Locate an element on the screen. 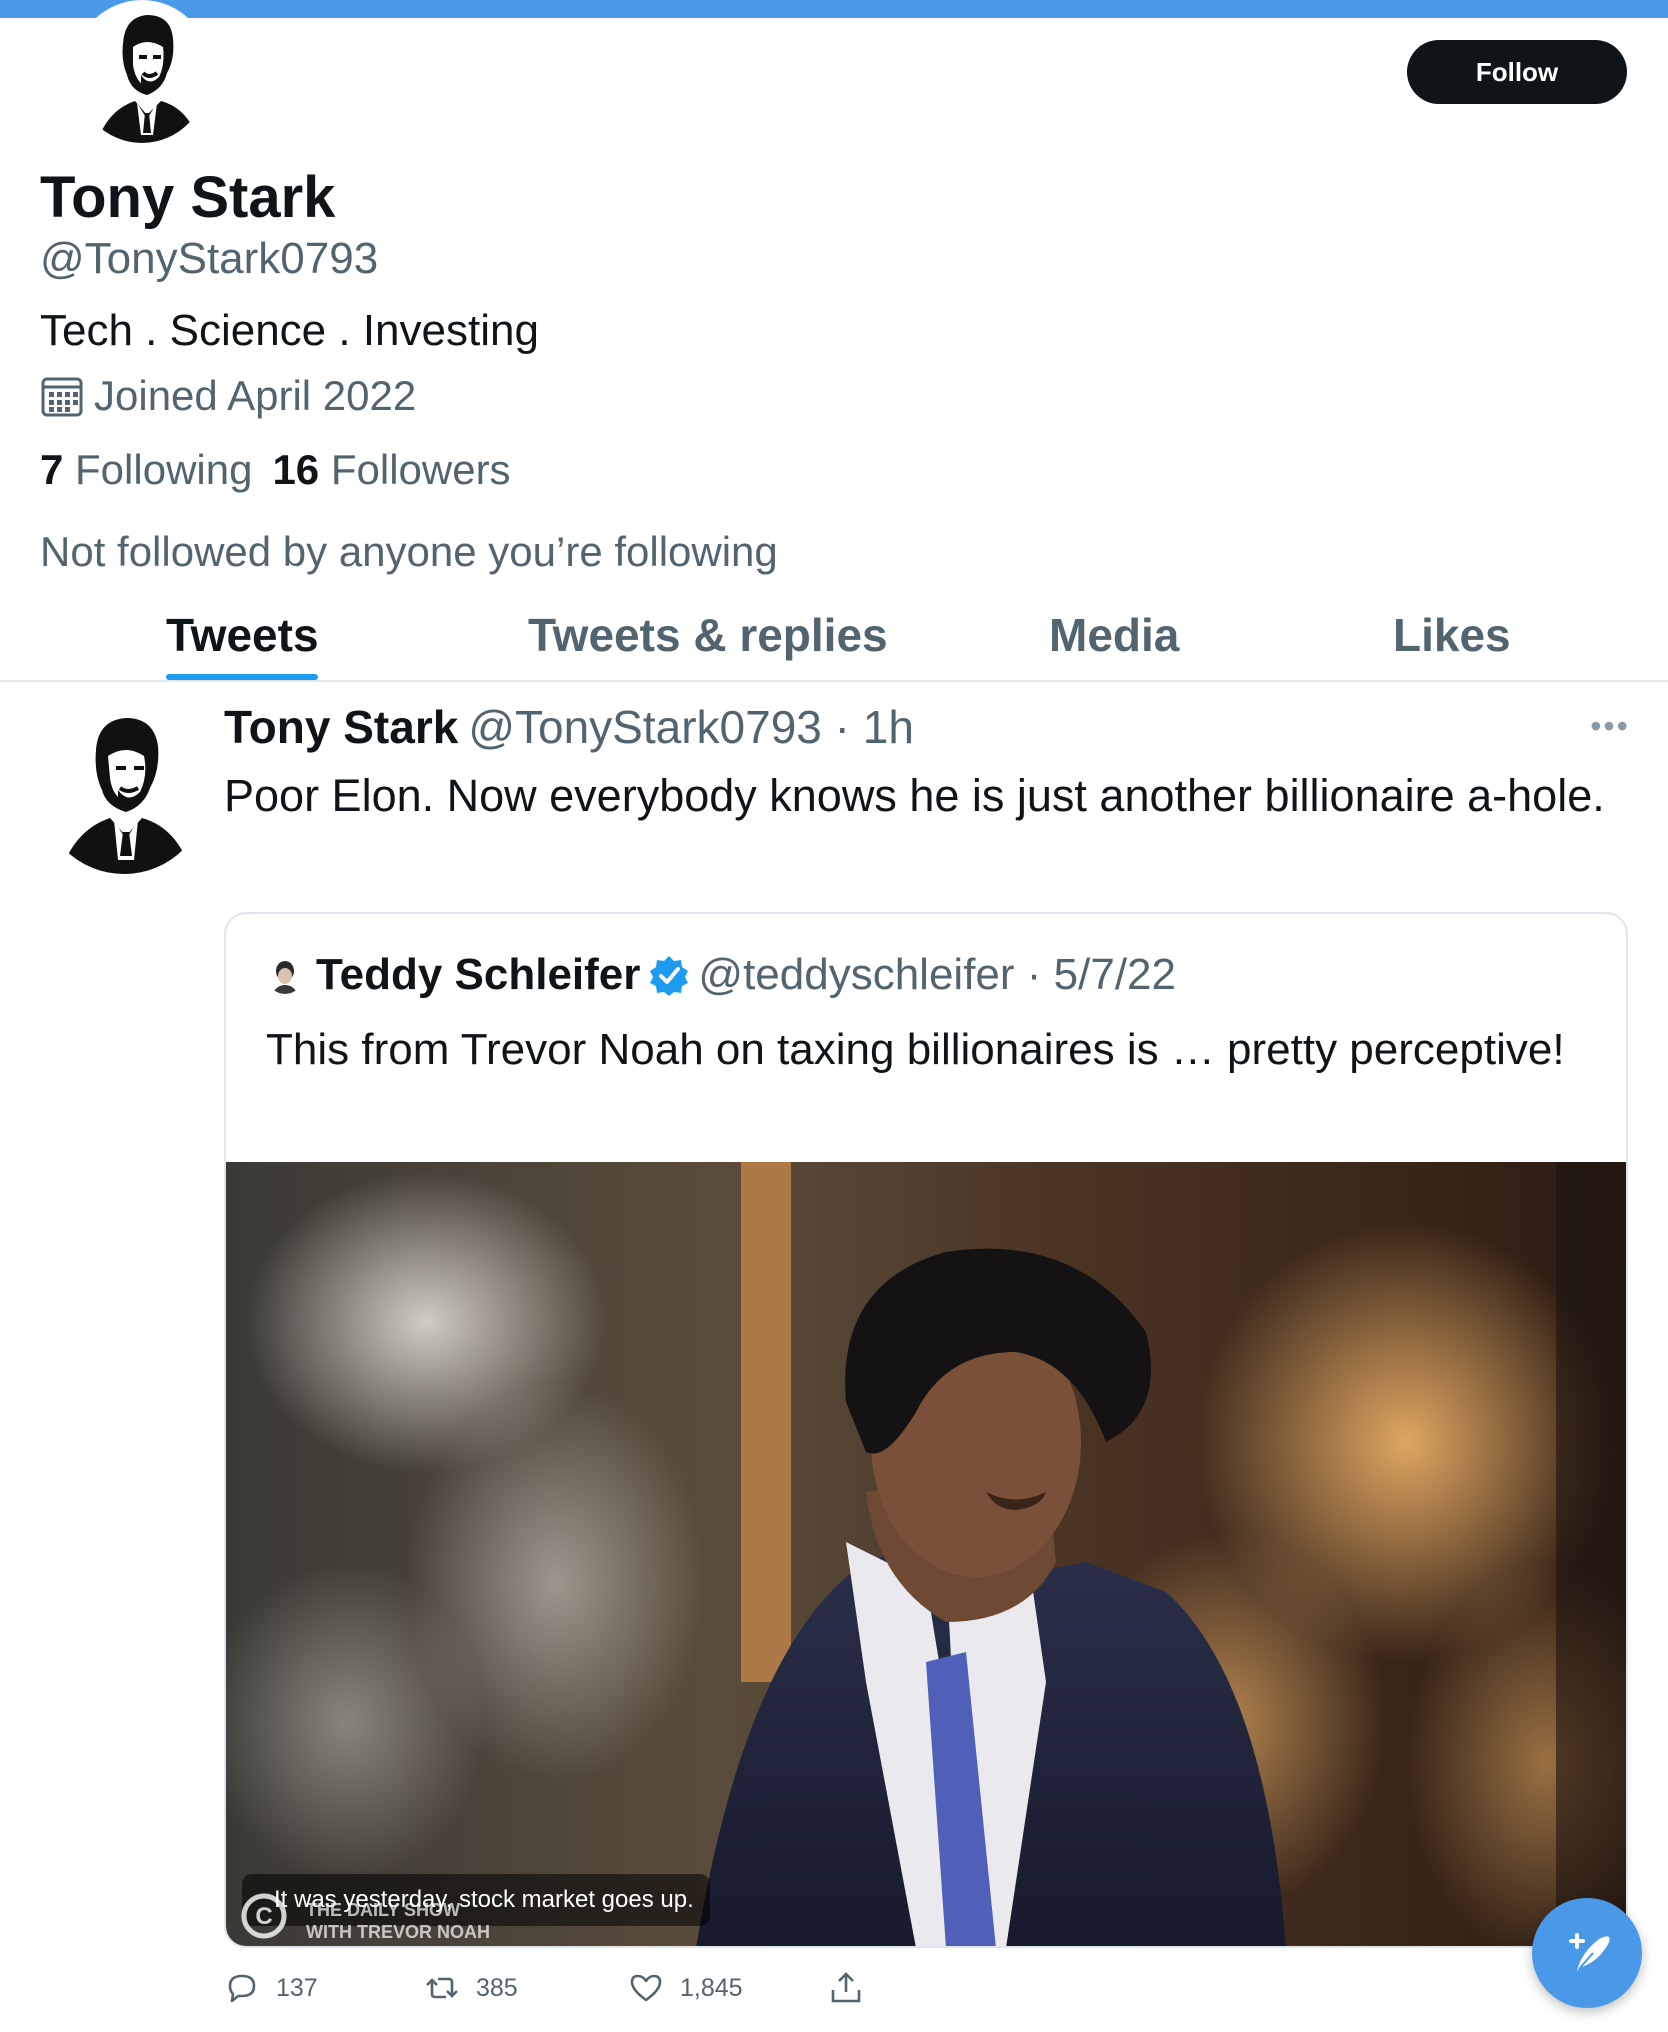  following-link: 7 Following is located at coordinates (146, 470).